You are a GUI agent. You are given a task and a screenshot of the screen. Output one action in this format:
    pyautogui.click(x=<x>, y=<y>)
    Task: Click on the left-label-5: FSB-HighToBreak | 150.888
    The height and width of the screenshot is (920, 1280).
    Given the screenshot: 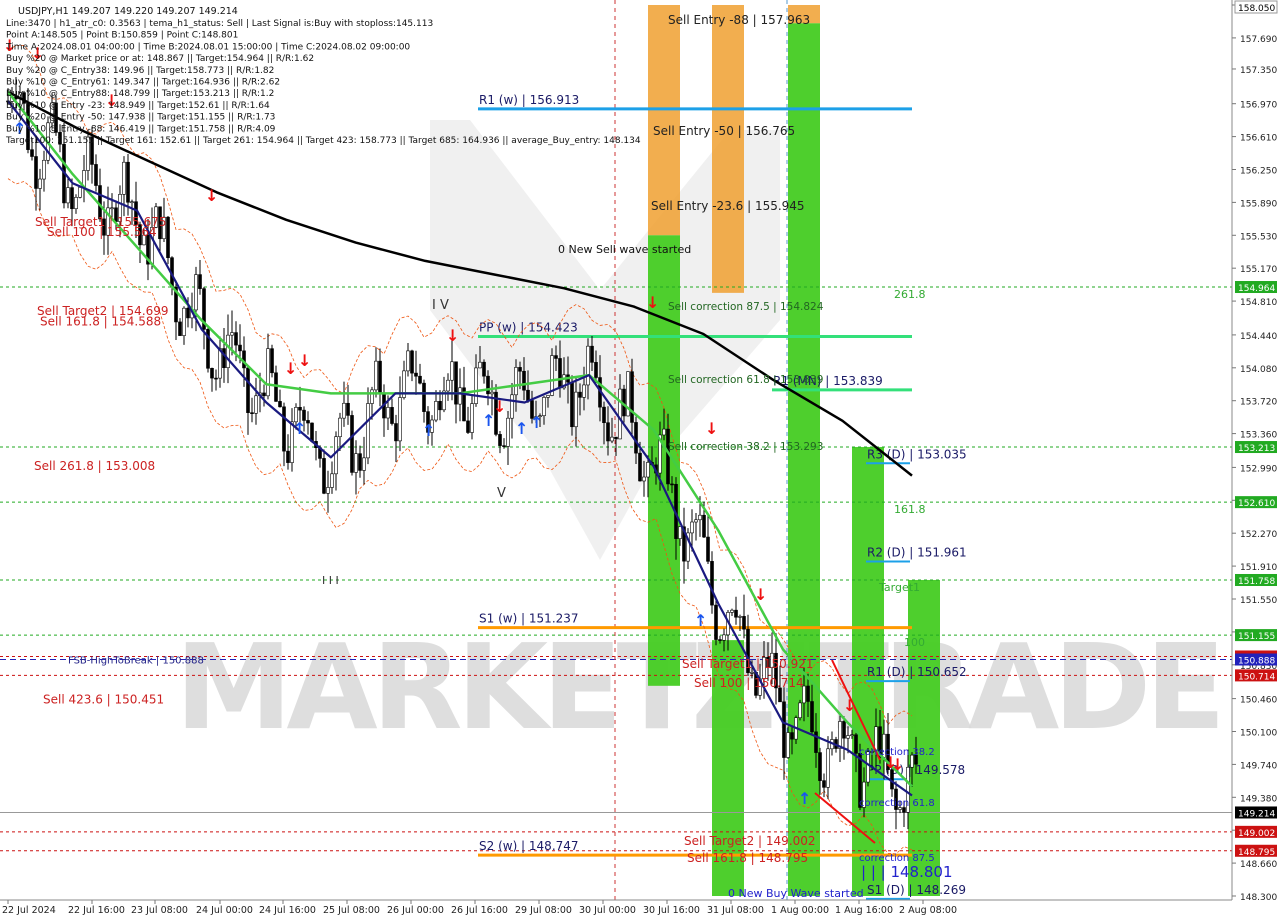 What is the action you would take?
    pyautogui.click(x=136, y=660)
    